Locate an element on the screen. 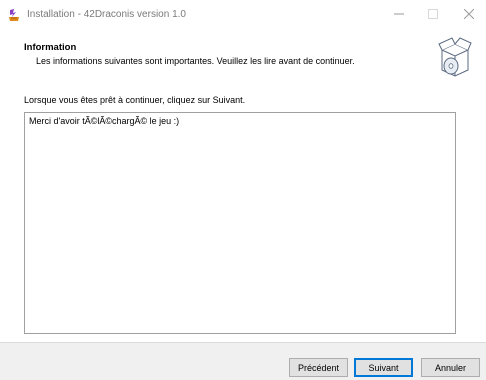 The width and height of the screenshot is (486, 380). window-title: Installation - 42Draconis version 1.0 is located at coordinates (106, 14).